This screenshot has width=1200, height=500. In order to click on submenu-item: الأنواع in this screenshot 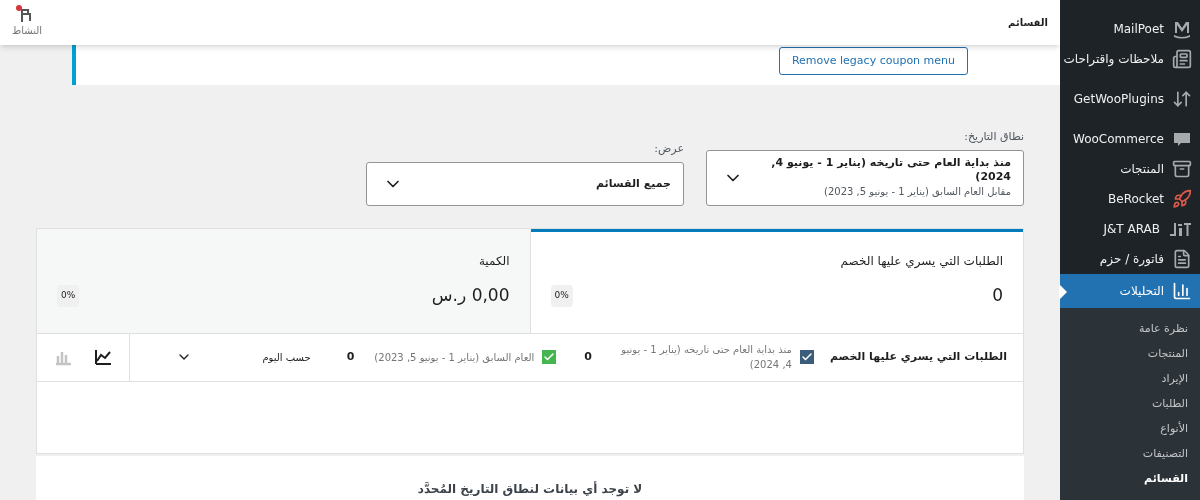, I will do `click(1130, 428)`.